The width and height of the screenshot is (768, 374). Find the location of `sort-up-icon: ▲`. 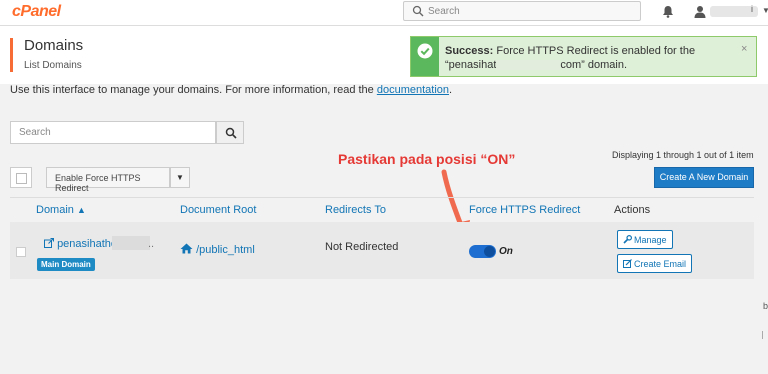

sort-up-icon: ▲ is located at coordinates (81, 210).